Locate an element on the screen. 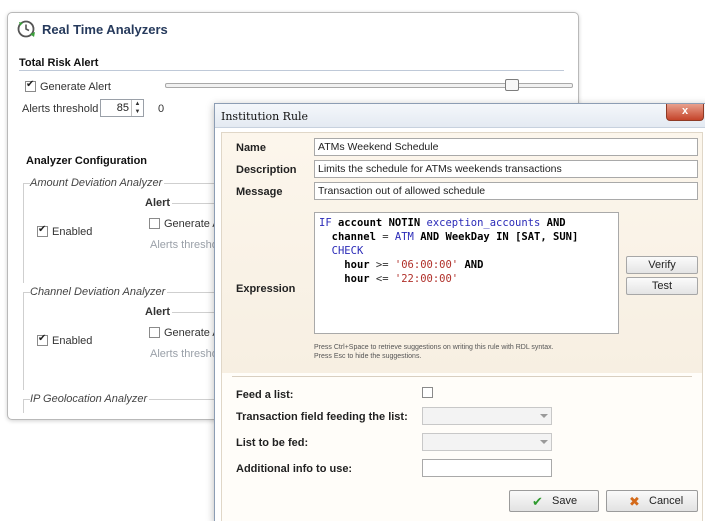  code-line: hour >= '06:00:00' AND is located at coordinates (414, 265).